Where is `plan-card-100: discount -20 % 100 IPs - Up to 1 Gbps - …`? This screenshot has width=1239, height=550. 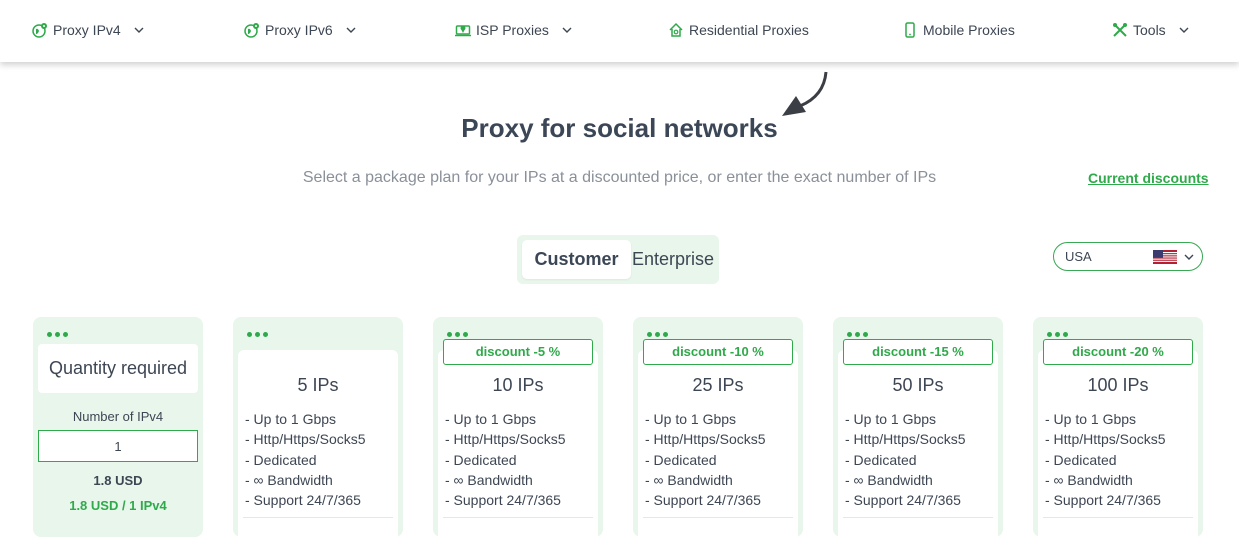 plan-card-100: discount -20 % 100 IPs - Up to 1 Gbps - … is located at coordinates (1118, 433).